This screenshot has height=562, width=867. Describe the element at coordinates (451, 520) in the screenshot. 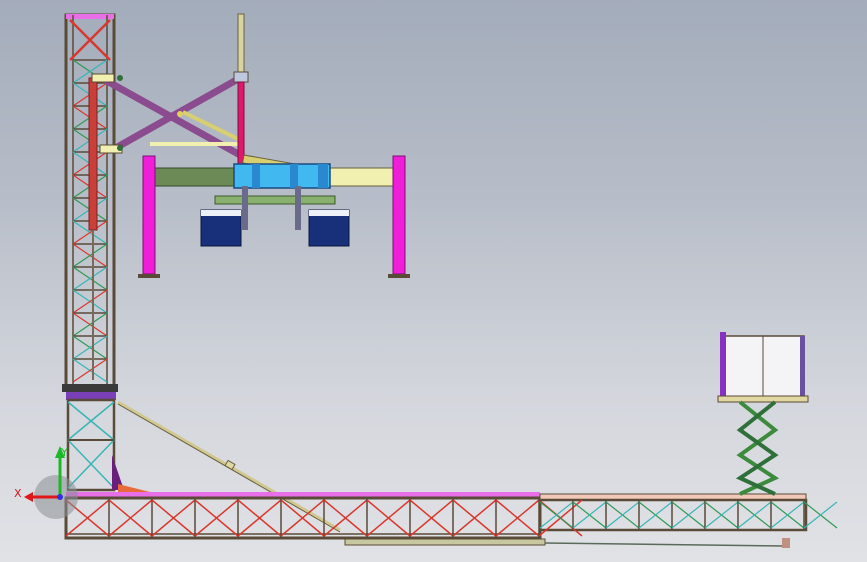

I see `horizontal-truss-boom` at that location.